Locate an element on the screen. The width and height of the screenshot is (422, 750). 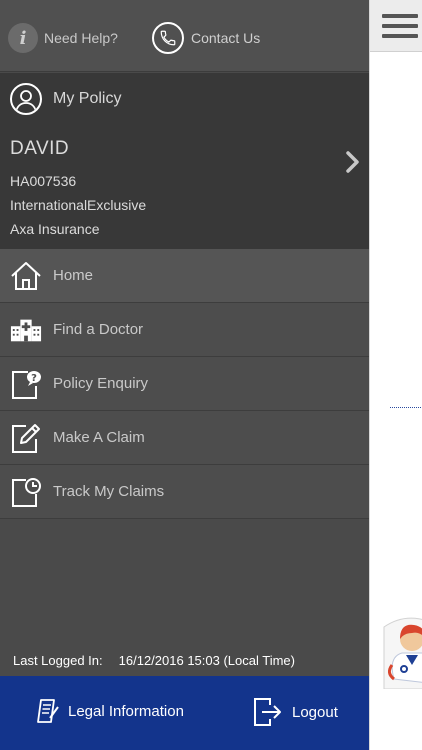
my-policy-header: My Policy is located at coordinates (65, 99).